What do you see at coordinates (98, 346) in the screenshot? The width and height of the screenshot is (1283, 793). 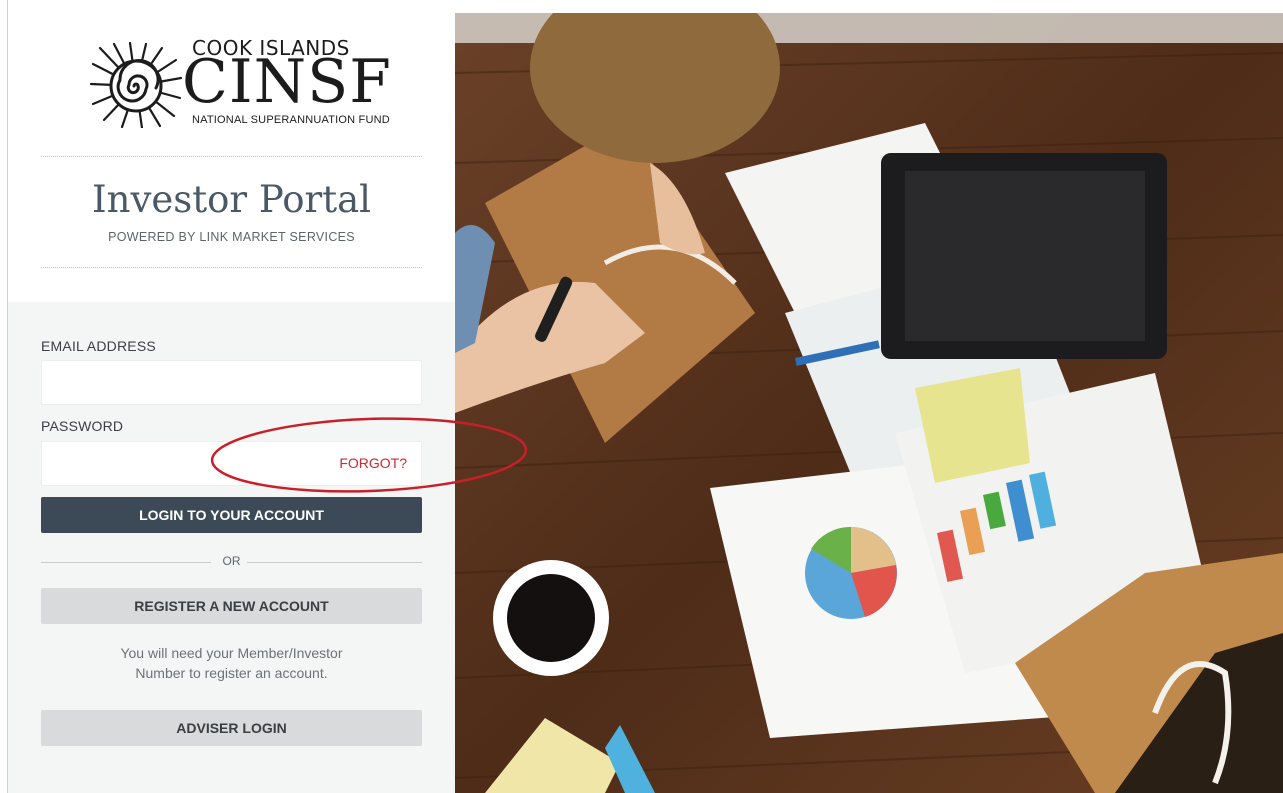 I see `email-label: EMAIL ADDRESS` at bounding box center [98, 346].